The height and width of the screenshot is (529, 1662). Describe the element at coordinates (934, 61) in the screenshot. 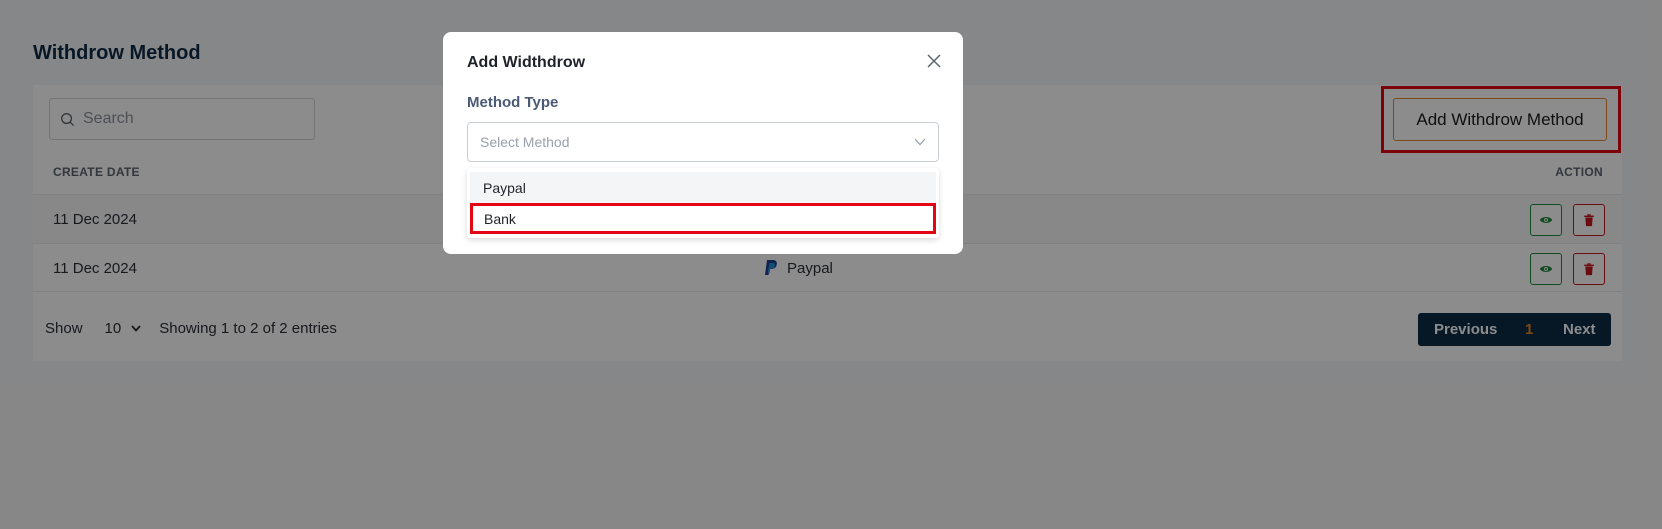

I see `close-icon` at that location.